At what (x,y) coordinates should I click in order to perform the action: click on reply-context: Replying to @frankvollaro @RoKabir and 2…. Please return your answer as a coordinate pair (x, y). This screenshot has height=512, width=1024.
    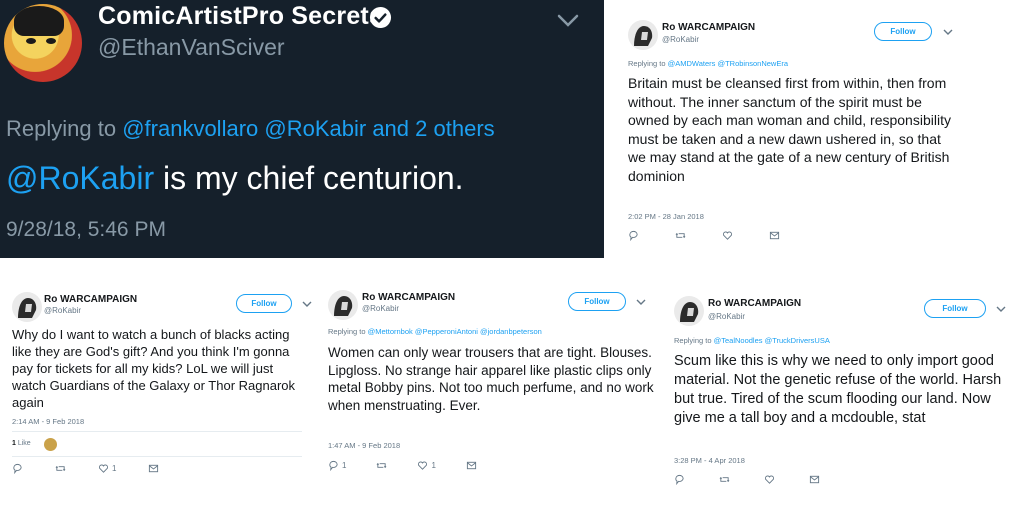
    Looking at the image, I should click on (250, 129).